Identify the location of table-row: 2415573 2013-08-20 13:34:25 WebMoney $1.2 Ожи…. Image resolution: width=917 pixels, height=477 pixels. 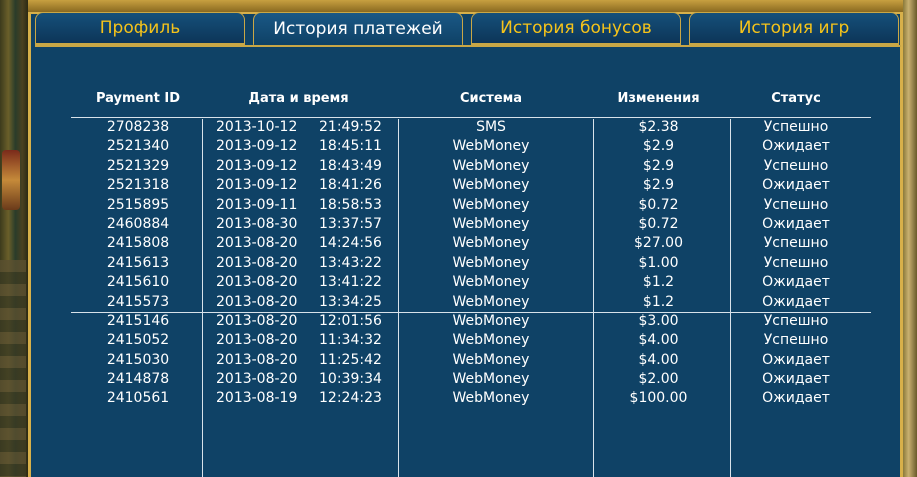
(468, 302).